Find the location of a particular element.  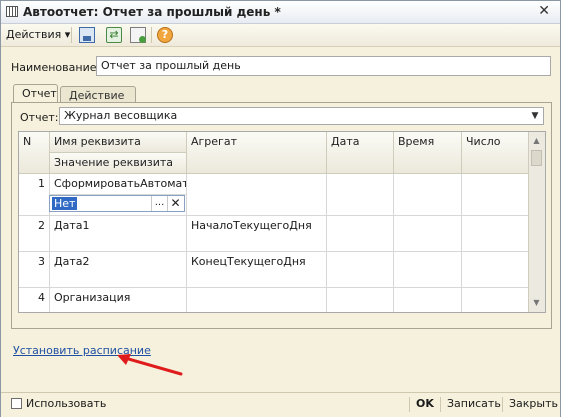

name-input: Отчет за прошлый день is located at coordinates (323, 66).